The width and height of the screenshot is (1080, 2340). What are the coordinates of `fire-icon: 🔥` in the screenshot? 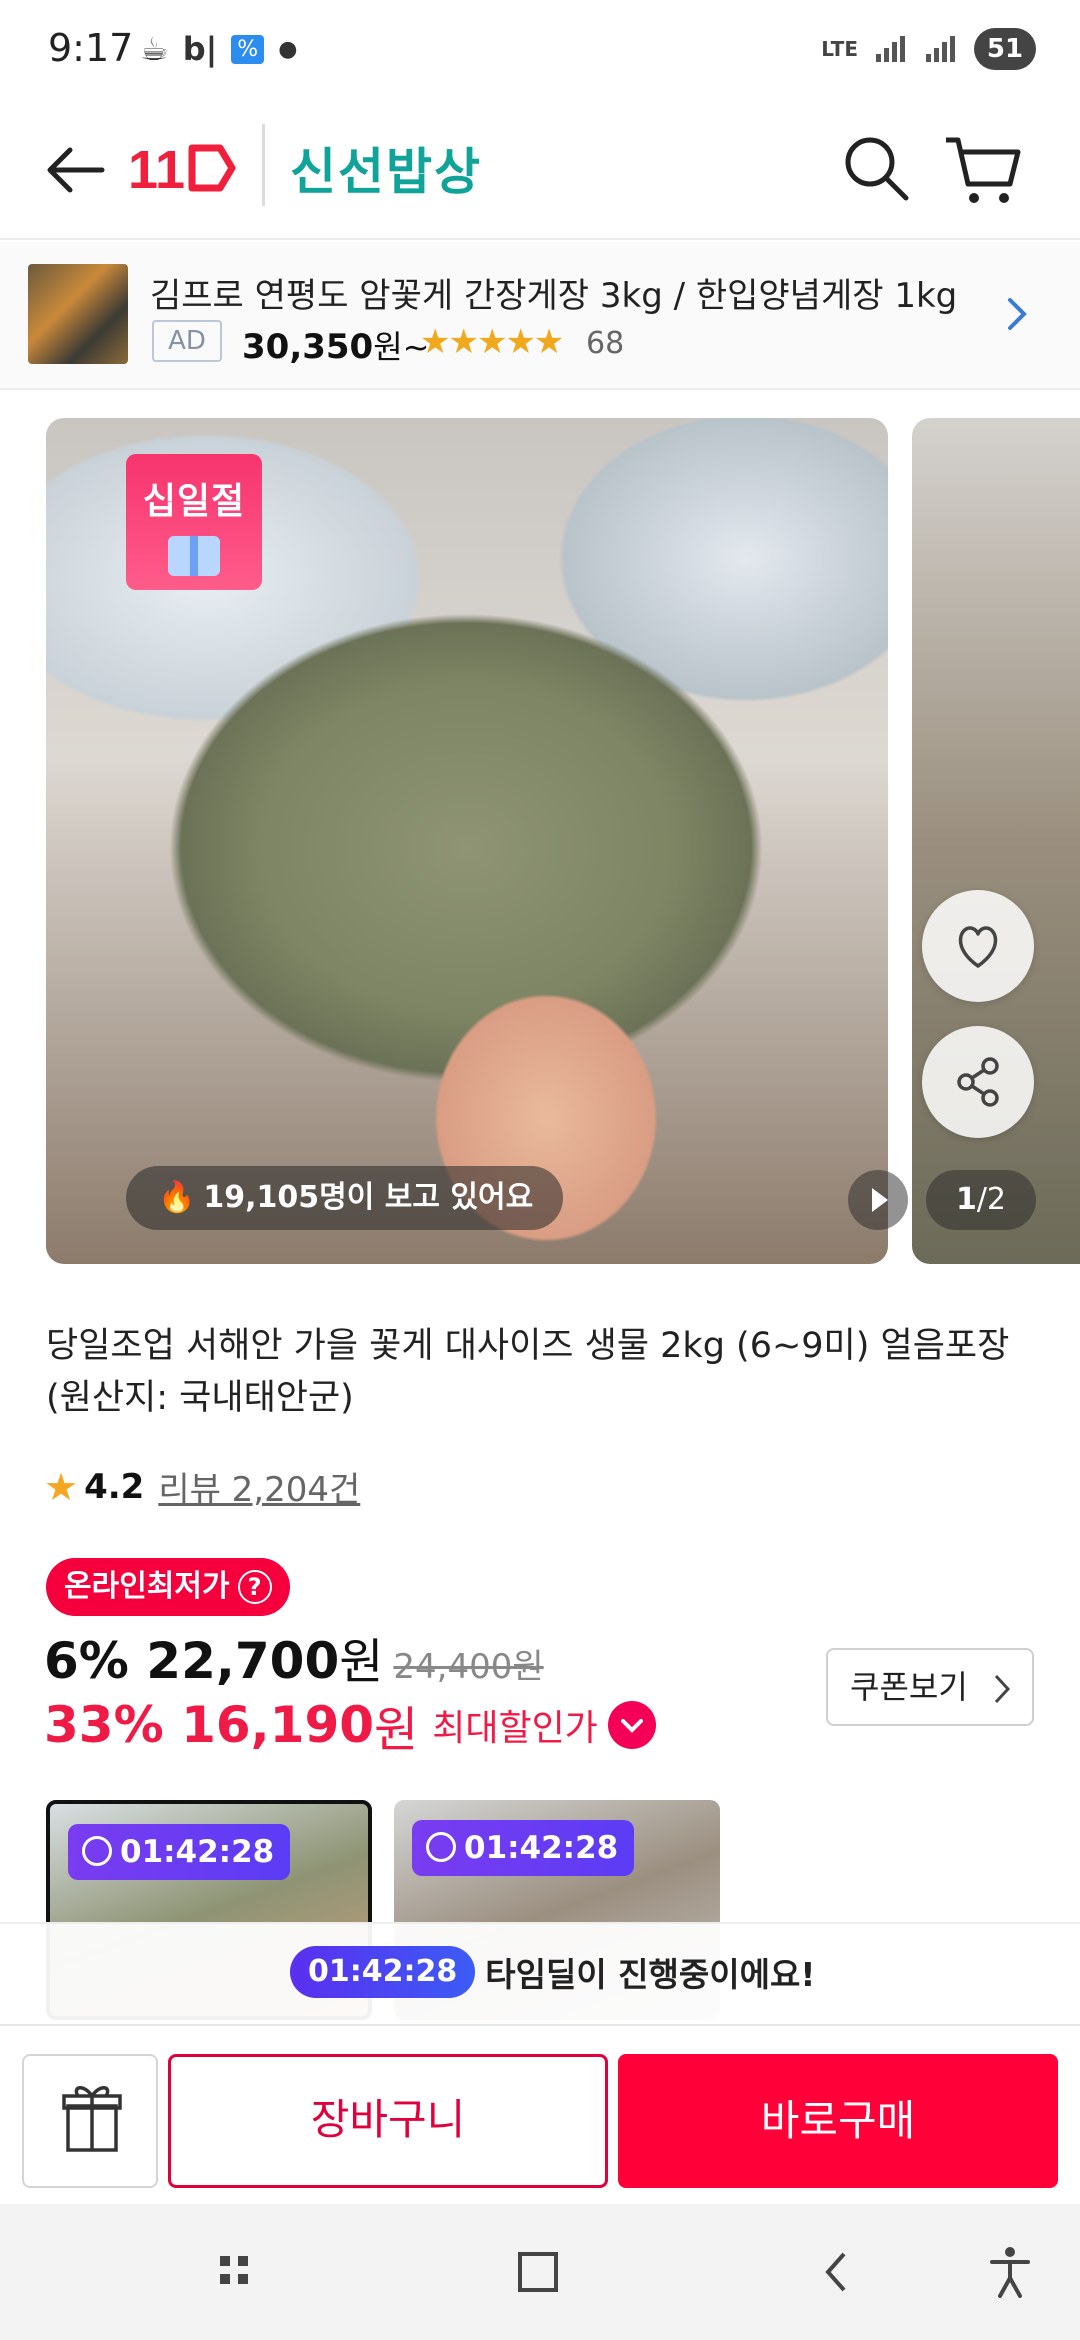 It's located at (177, 1197).